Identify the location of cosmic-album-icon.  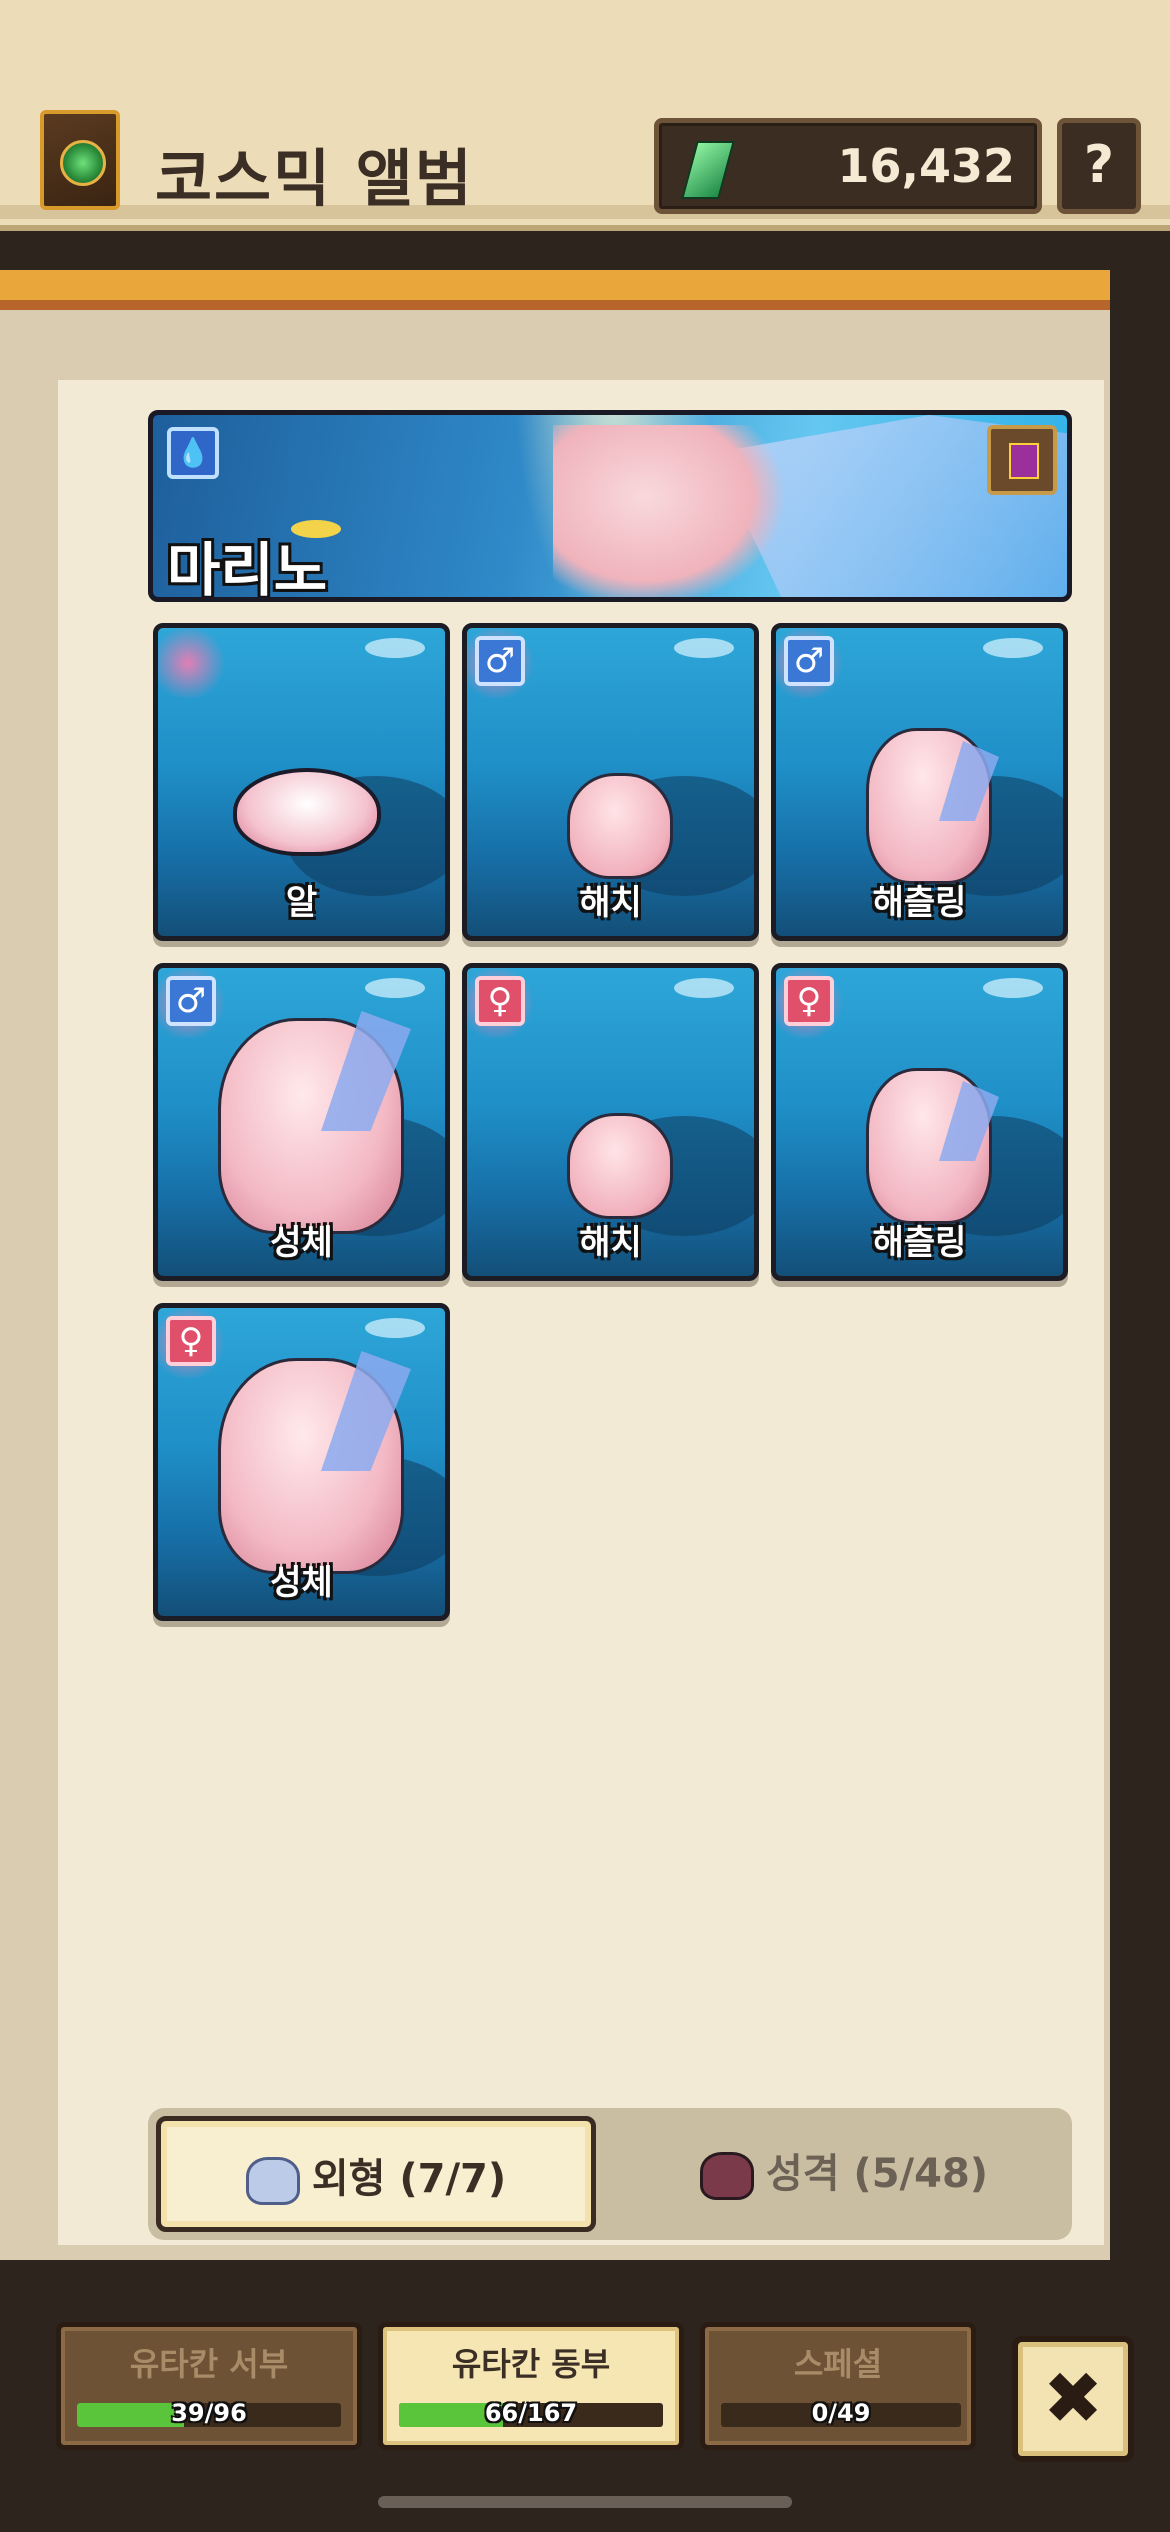
(80, 160).